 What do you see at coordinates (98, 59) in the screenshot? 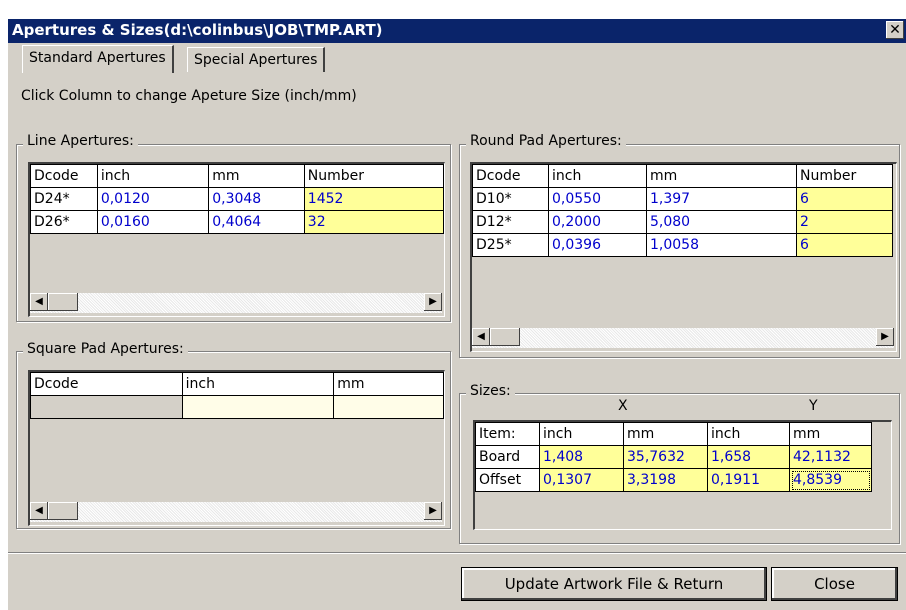
I see `tab-standard-apertures: Standard Apertures` at bounding box center [98, 59].